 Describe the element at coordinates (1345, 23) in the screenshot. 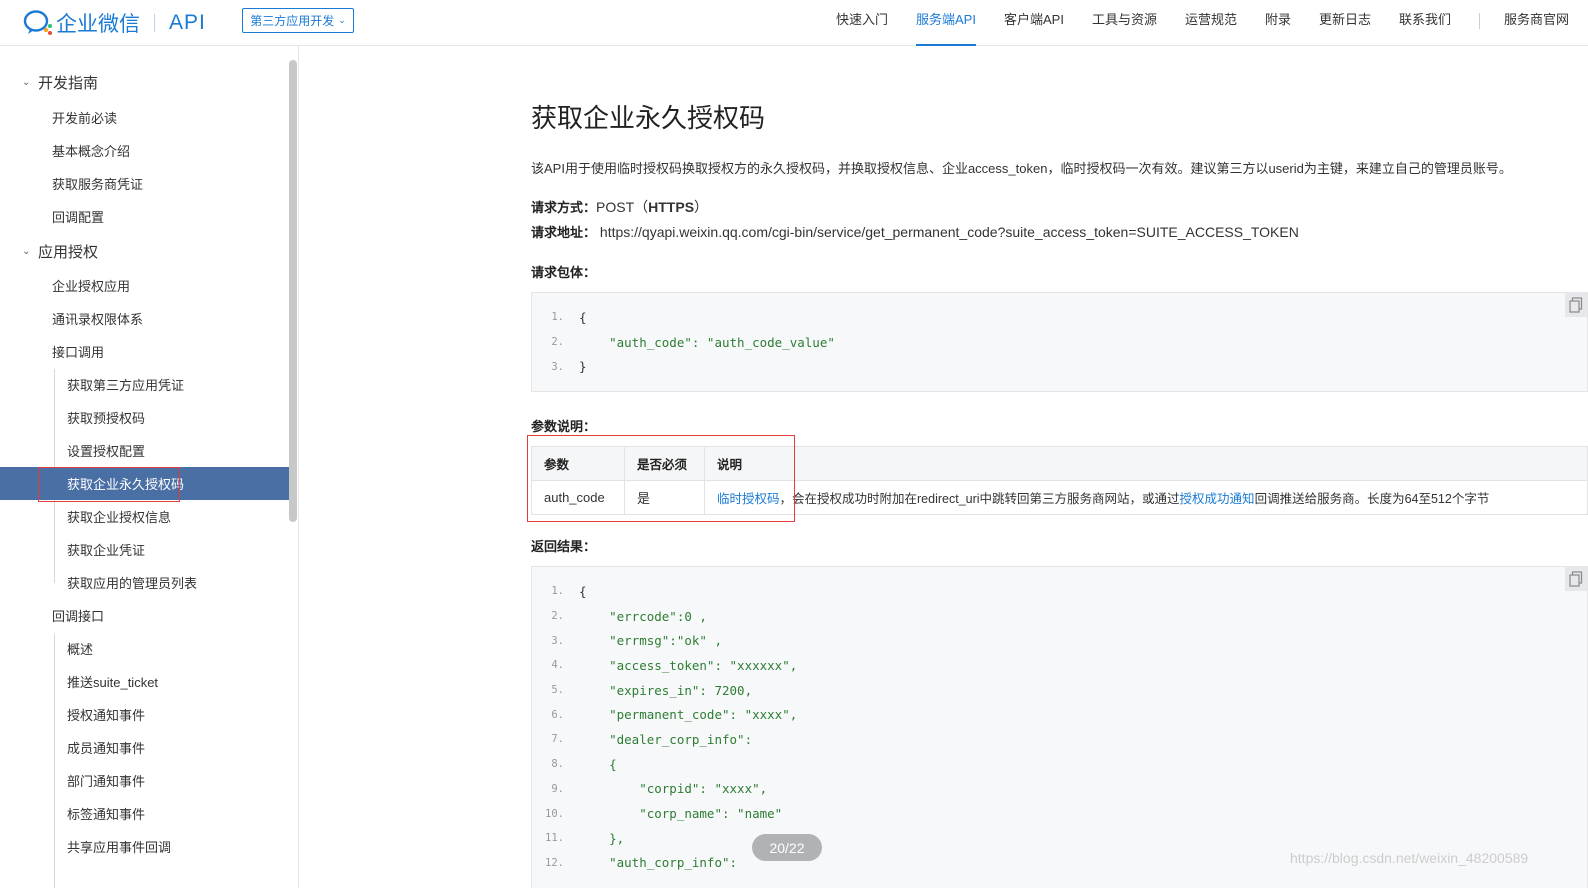

I see `nav-item-changelog: 更新日志` at that location.